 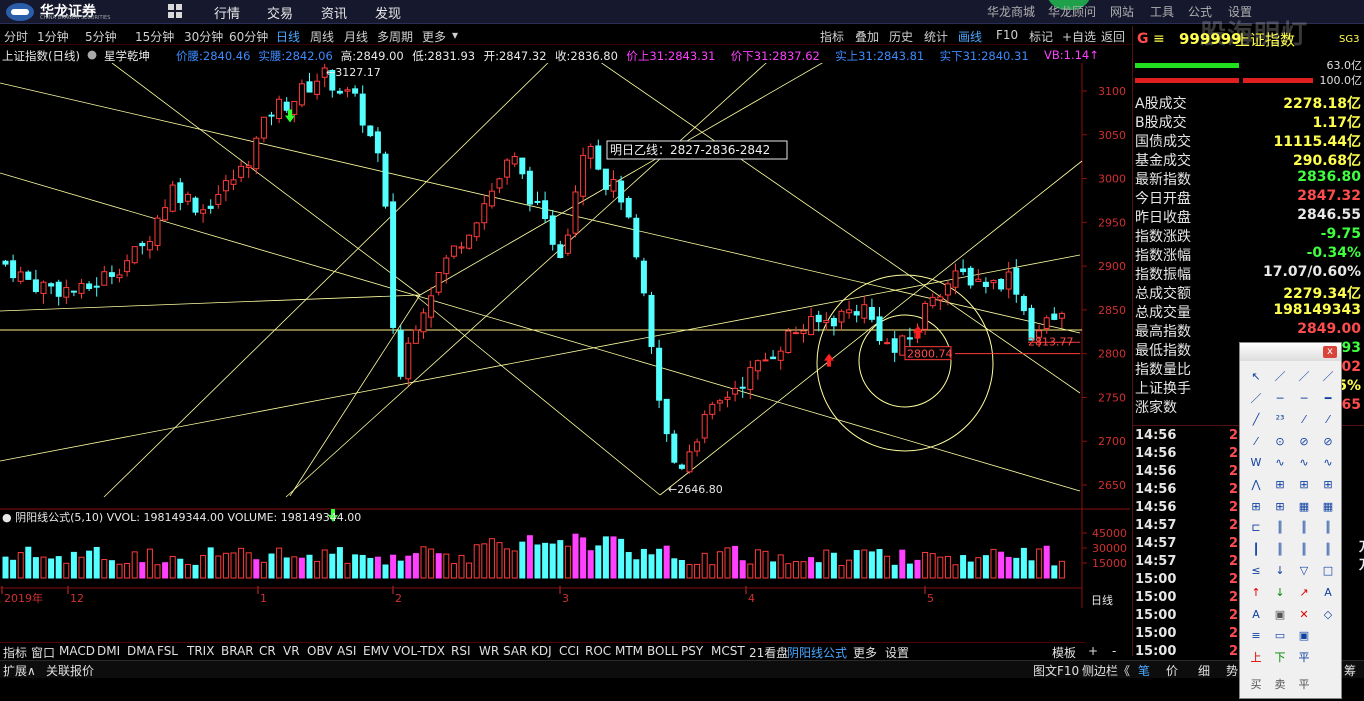 What do you see at coordinates (1204, 670) in the screenshot?
I see `tab-detail: 细` at bounding box center [1204, 670].